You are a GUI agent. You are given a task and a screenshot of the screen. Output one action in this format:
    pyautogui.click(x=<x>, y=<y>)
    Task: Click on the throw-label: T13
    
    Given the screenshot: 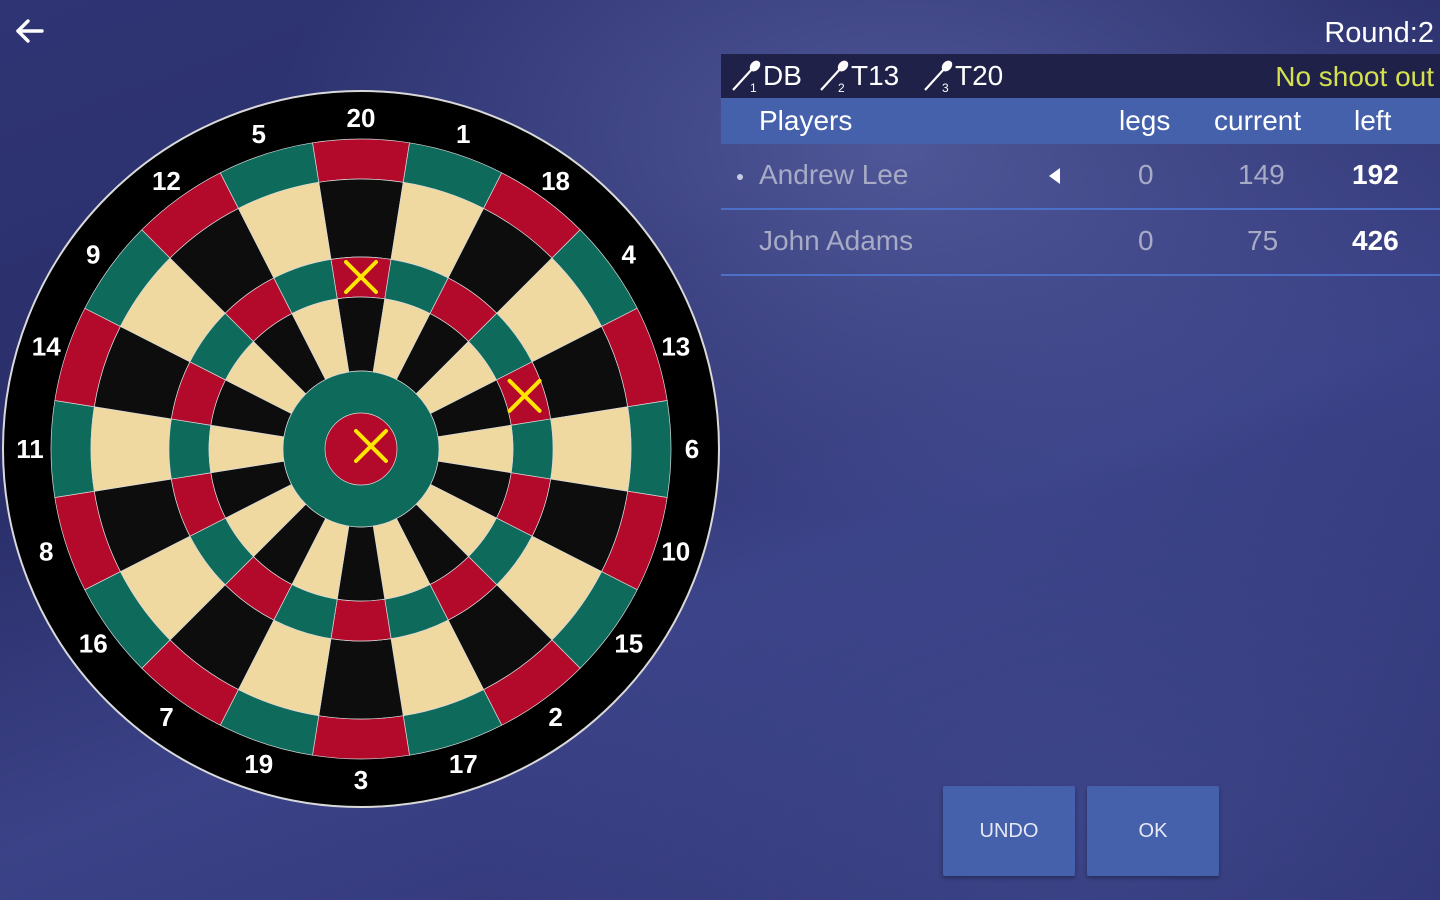 What is the action you would take?
    pyautogui.click(x=875, y=75)
    